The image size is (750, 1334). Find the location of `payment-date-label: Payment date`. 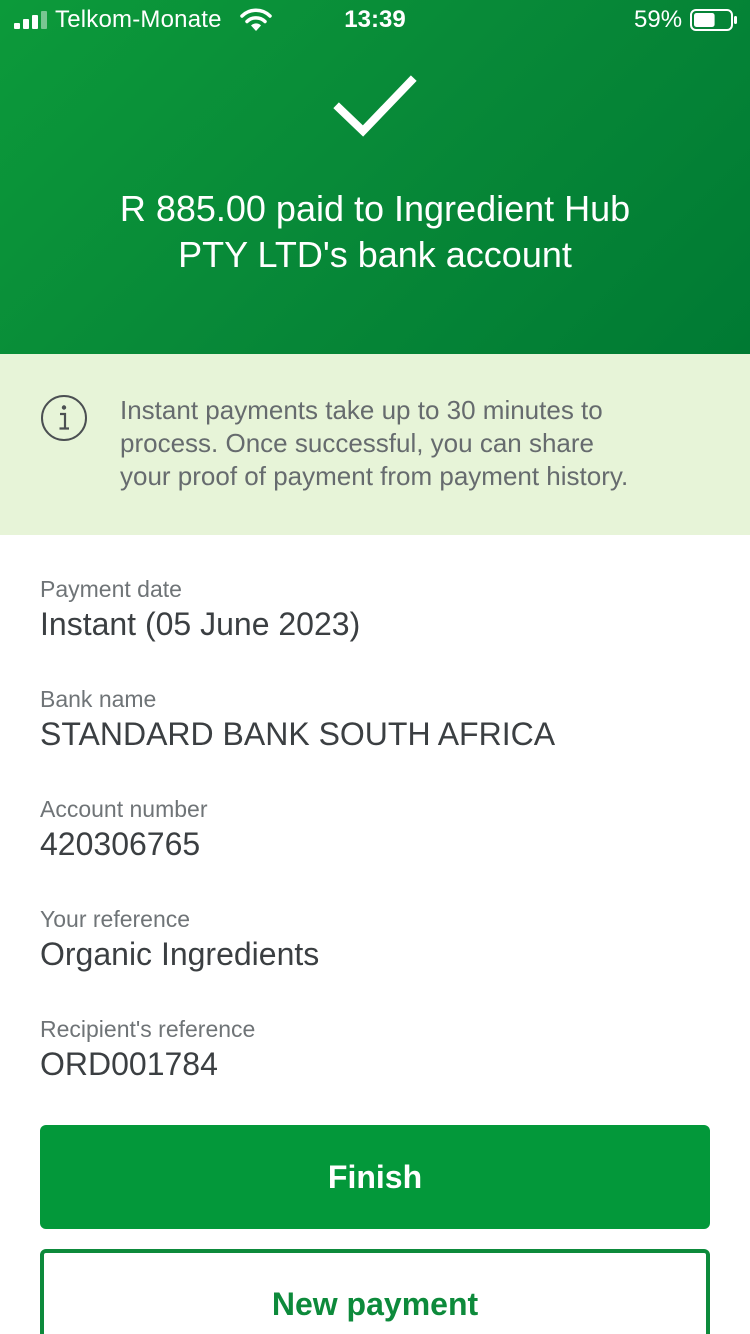

payment-date-label: Payment date is located at coordinates (111, 589).